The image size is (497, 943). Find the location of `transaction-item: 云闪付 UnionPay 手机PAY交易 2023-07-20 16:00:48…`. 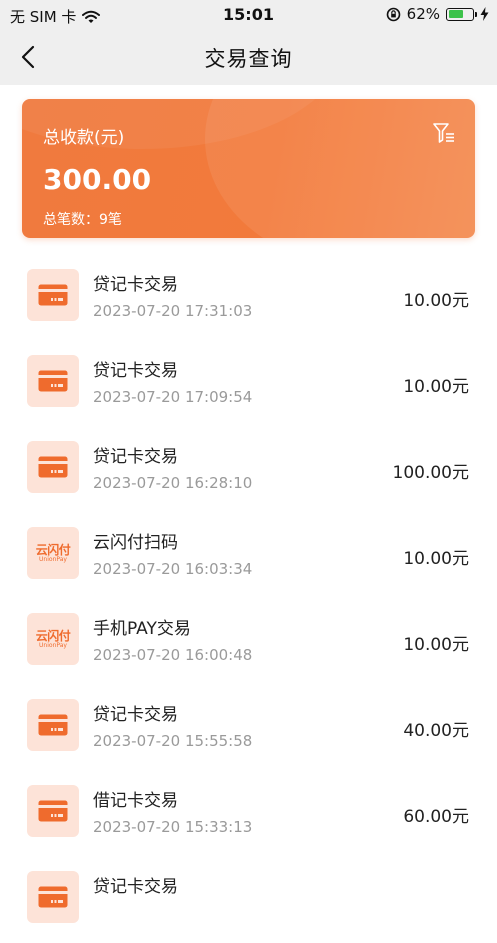

transaction-item: 云闪付 UnionPay 手机PAY交易 2023-07-20 16:00:48… is located at coordinates (248, 642).